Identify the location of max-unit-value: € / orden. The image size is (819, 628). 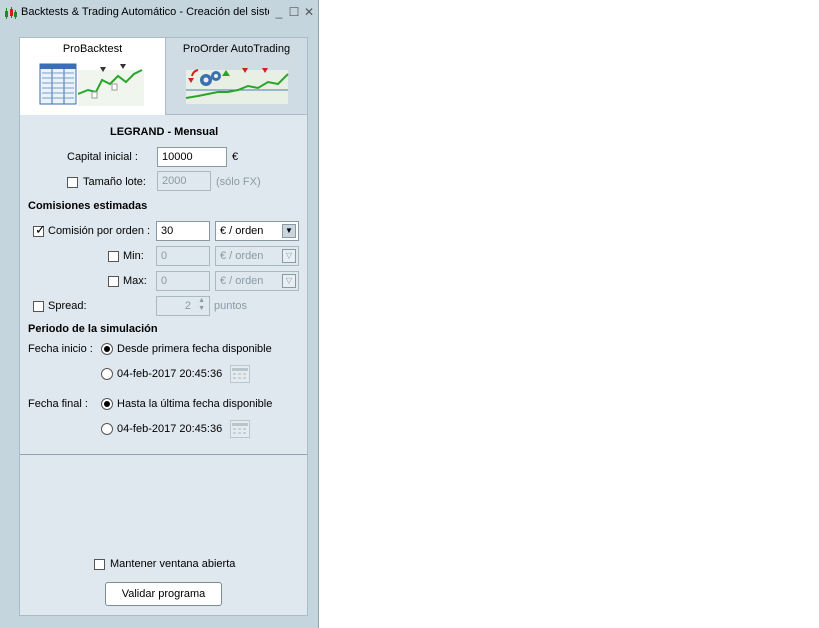
(242, 281).